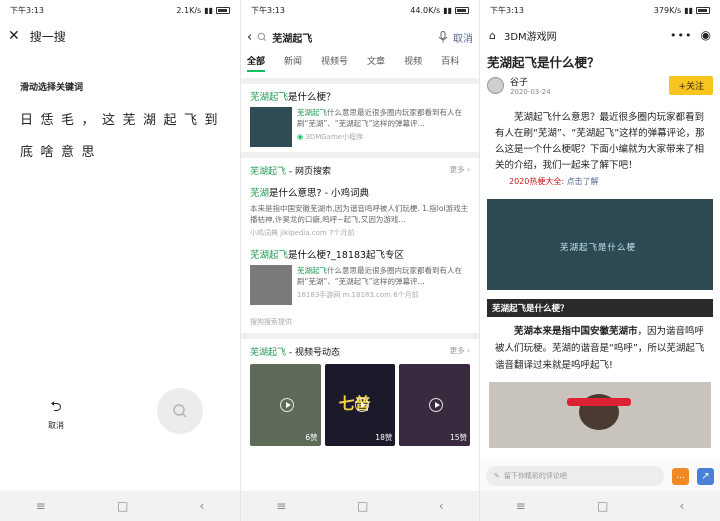  What do you see at coordinates (120, 10) in the screenshot?
I see `status-bar: 下午3:13 2.1K/s ▮▮` at bounding box center [120, 10].